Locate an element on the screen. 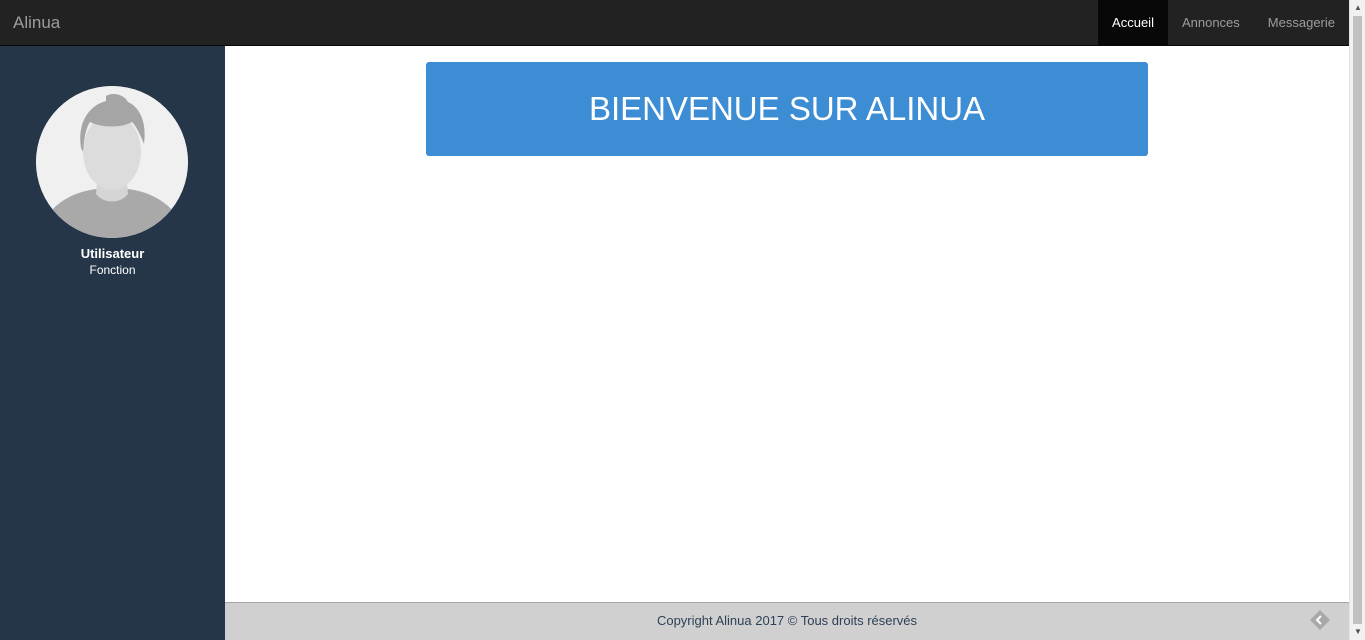 The image size is (1365, 640). brand-link: Alinua is located at coordinates (36, 23).